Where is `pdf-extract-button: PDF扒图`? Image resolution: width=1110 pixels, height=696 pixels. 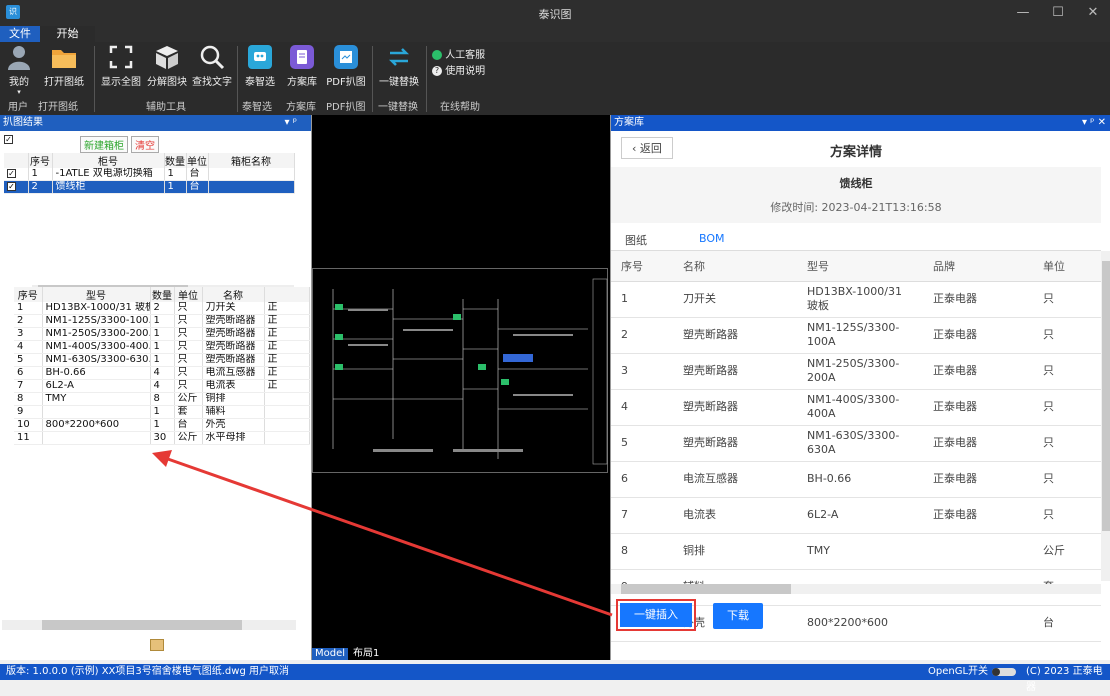
pdf-extract-button: PDF扒图 is located at coordinates (346, 66).